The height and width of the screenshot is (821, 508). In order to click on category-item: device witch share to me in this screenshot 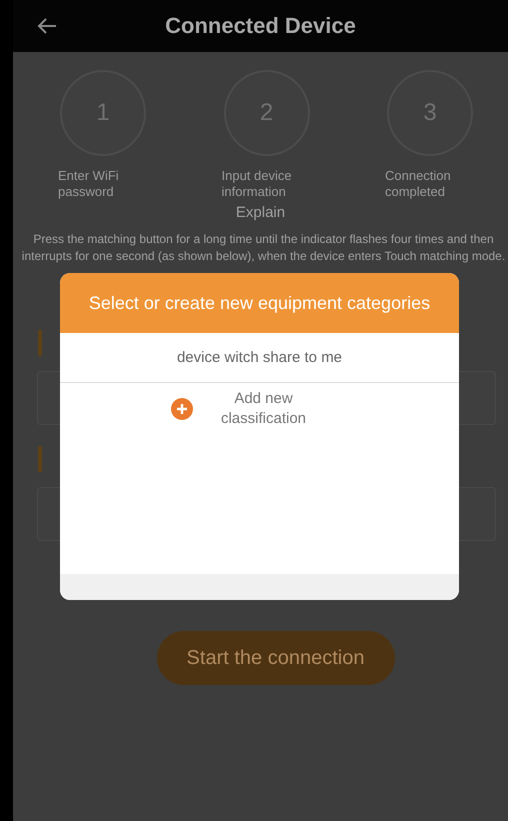, I will do `click(259, 358)`.